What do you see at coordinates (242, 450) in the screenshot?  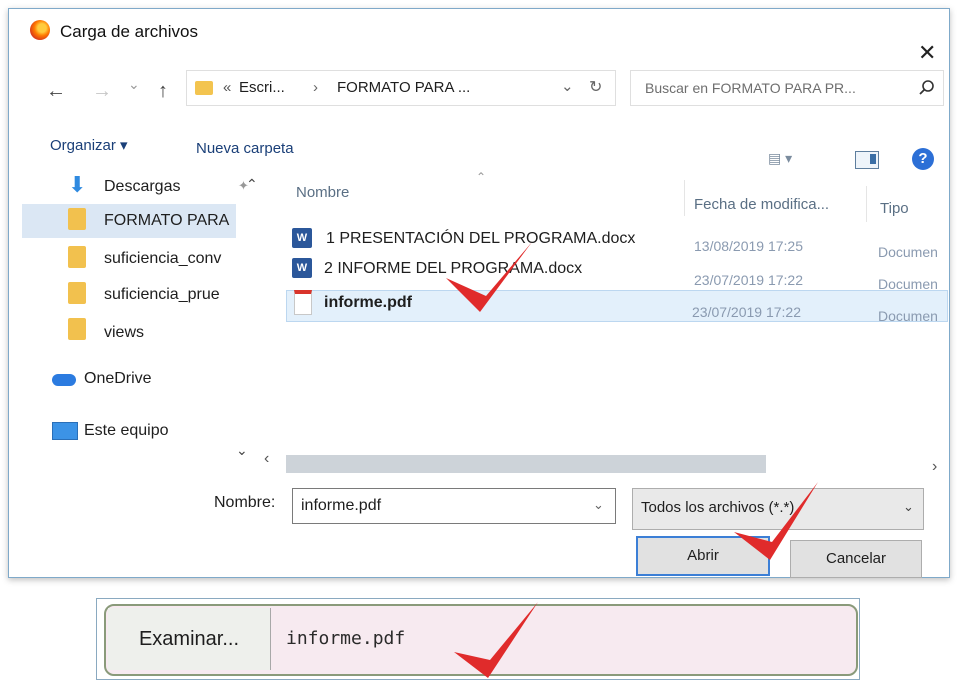 I see `sidebar-scroll-down-icon: ⌄` at bounding box center [242, 450].